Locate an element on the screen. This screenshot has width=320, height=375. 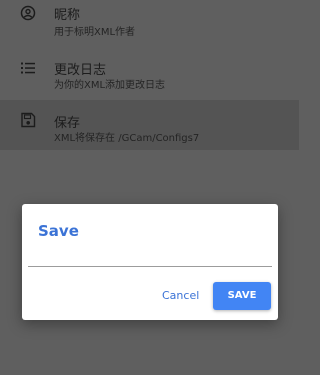
settings-item-nickname: 昵称 用于标明XML作者 is located at coordinates (149, 25).